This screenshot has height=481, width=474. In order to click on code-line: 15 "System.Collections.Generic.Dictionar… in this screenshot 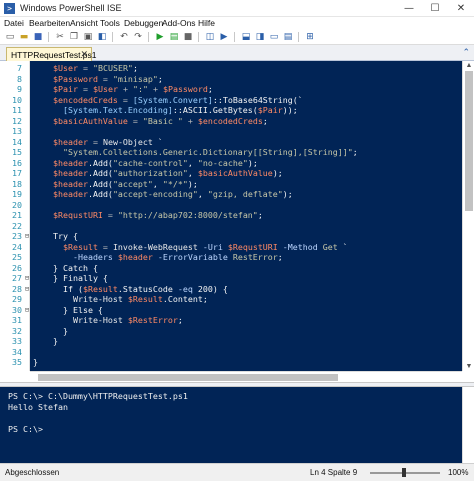, I will do `click(231, 152)`.